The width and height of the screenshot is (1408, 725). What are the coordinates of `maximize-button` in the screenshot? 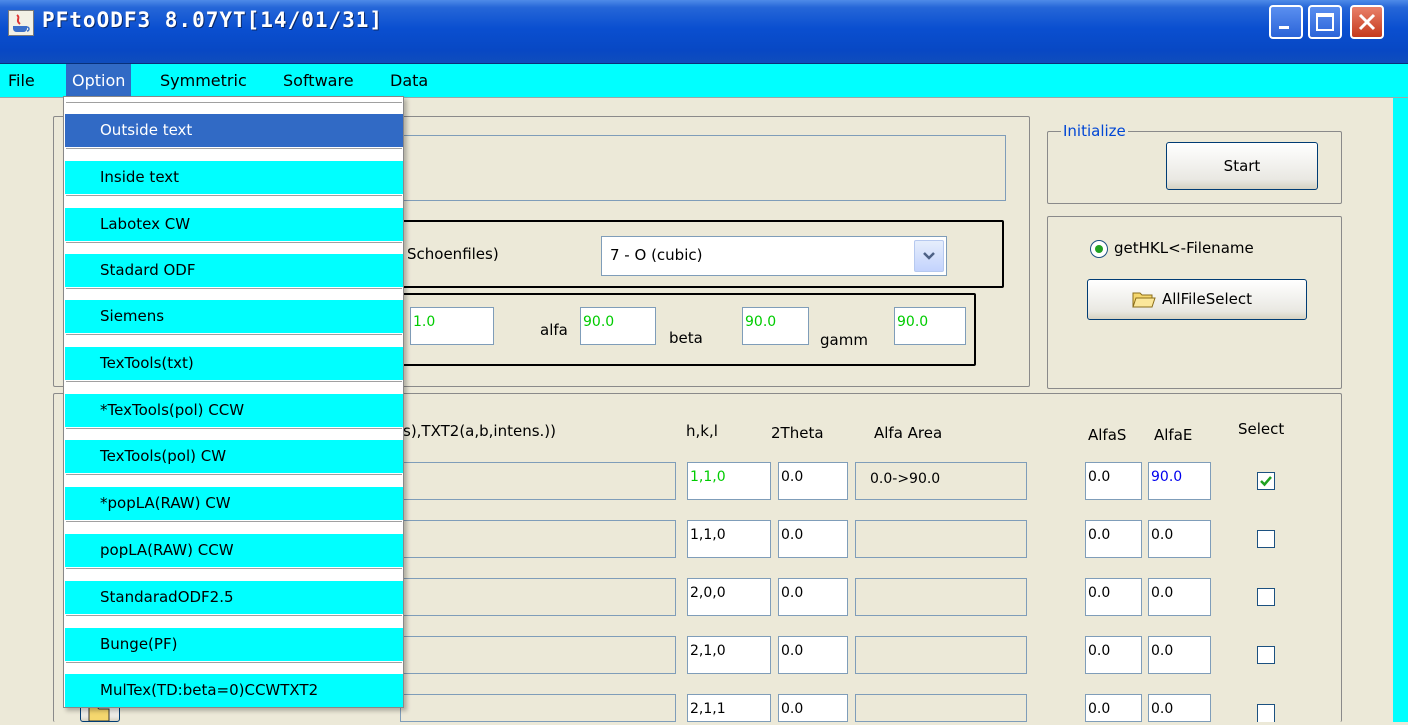 It's located at (1325, 22).